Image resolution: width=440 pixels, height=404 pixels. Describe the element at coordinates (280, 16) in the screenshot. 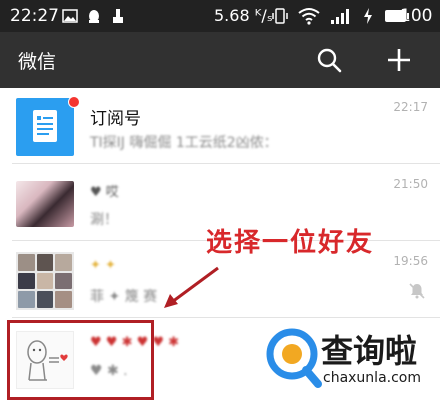

I see `vibrate-icon` at that location.